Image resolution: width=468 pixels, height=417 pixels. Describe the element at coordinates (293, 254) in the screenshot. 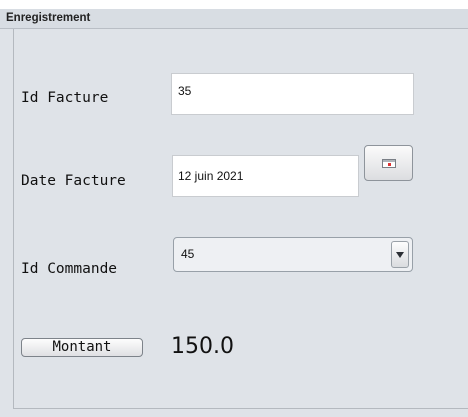

I see `id-commande-select: 45` at that location.